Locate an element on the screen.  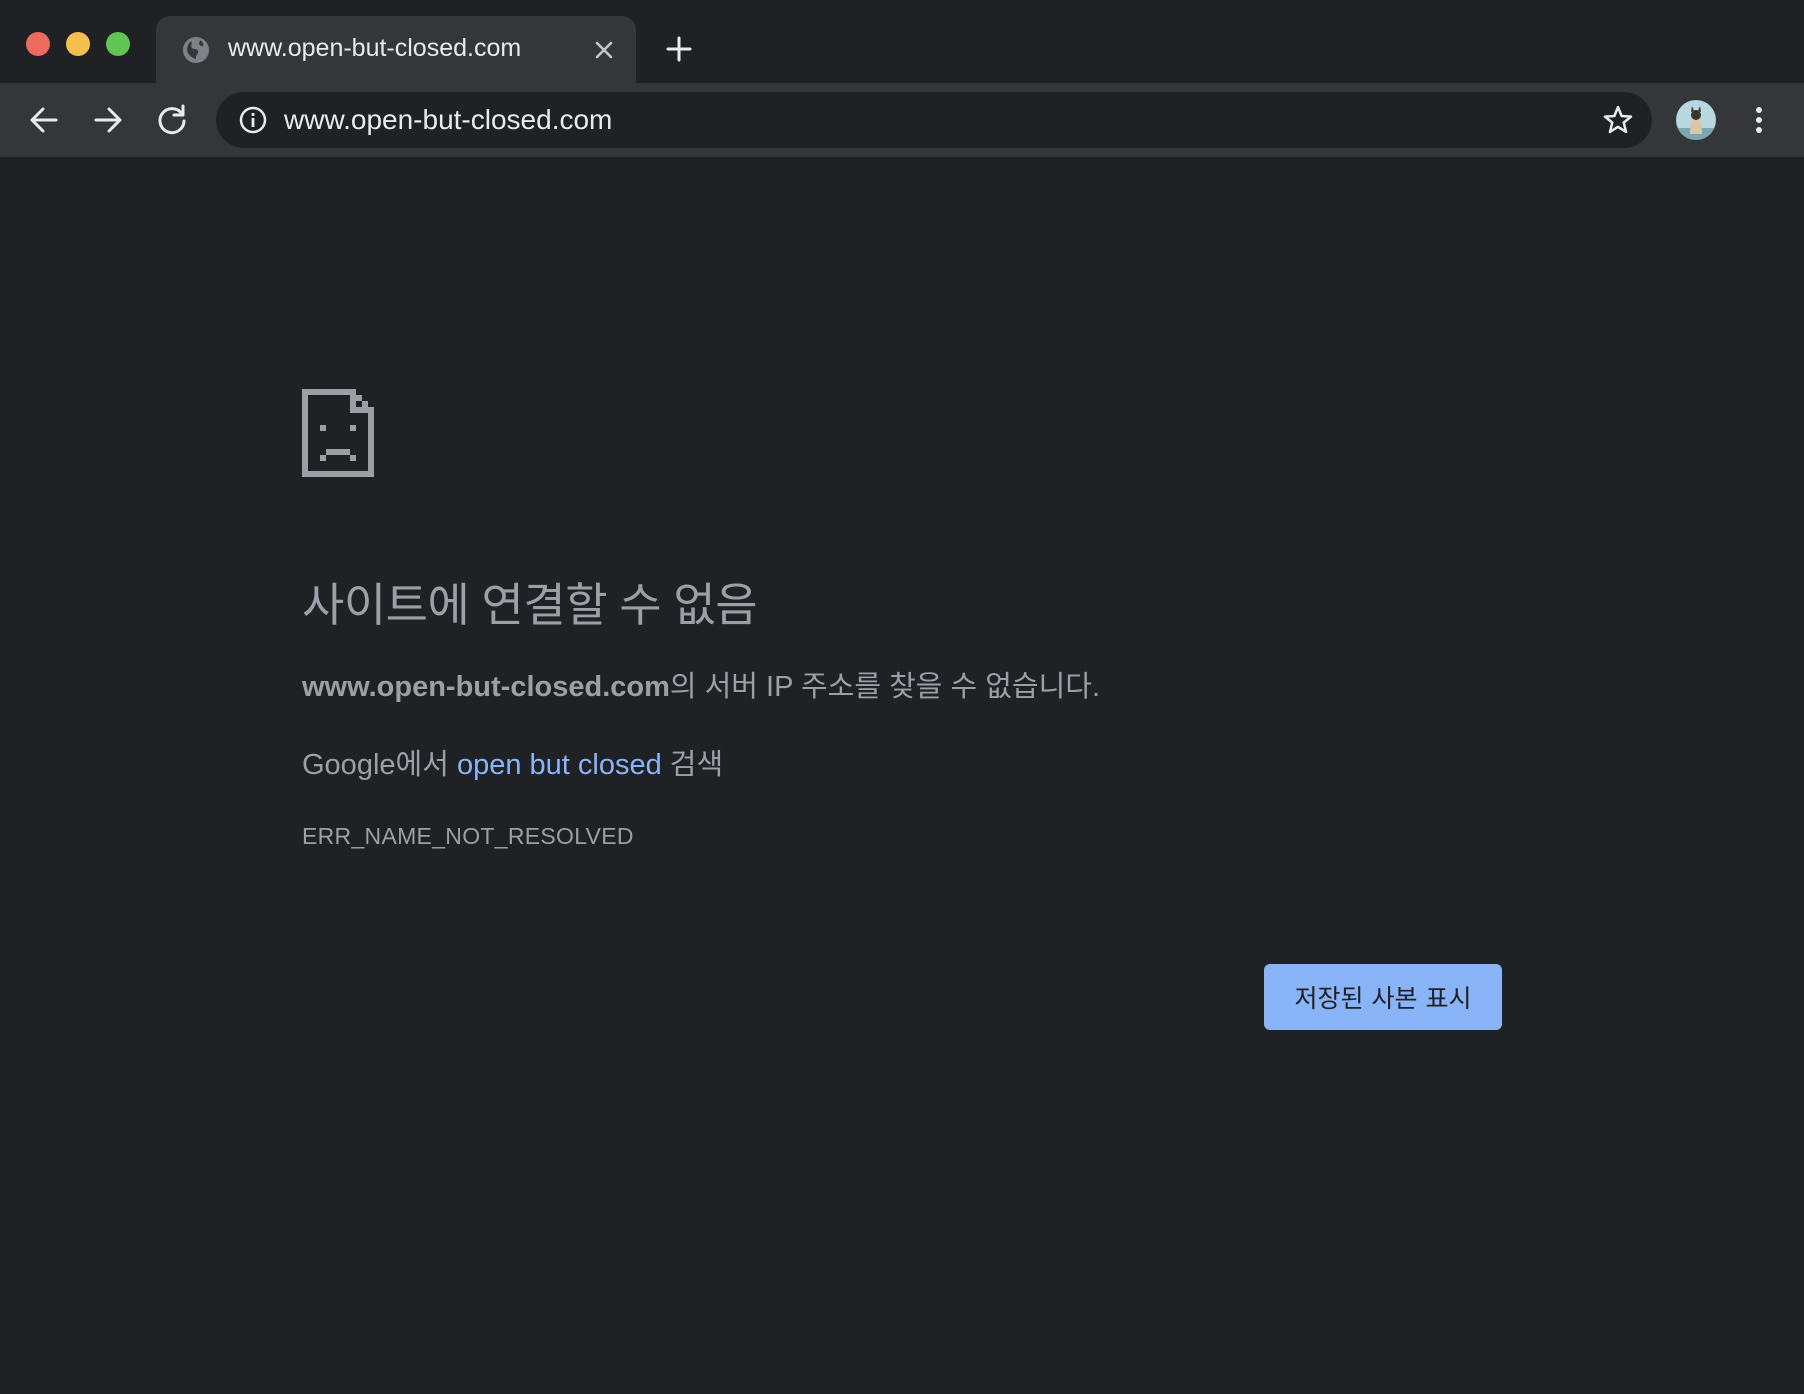
address-bar: www.open-but-closed.com is located at coordinates (934, 120).